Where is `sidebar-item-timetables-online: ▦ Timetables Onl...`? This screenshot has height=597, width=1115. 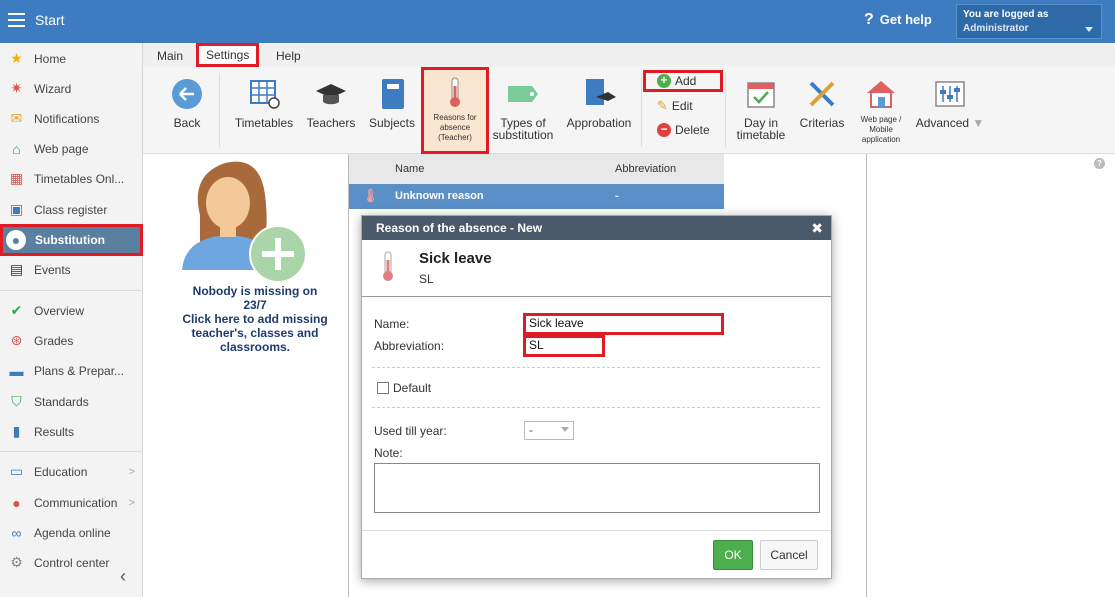
sidebar-item-timetables-online: ▦ Timetables Onl... is located at coordinates (71, 178).